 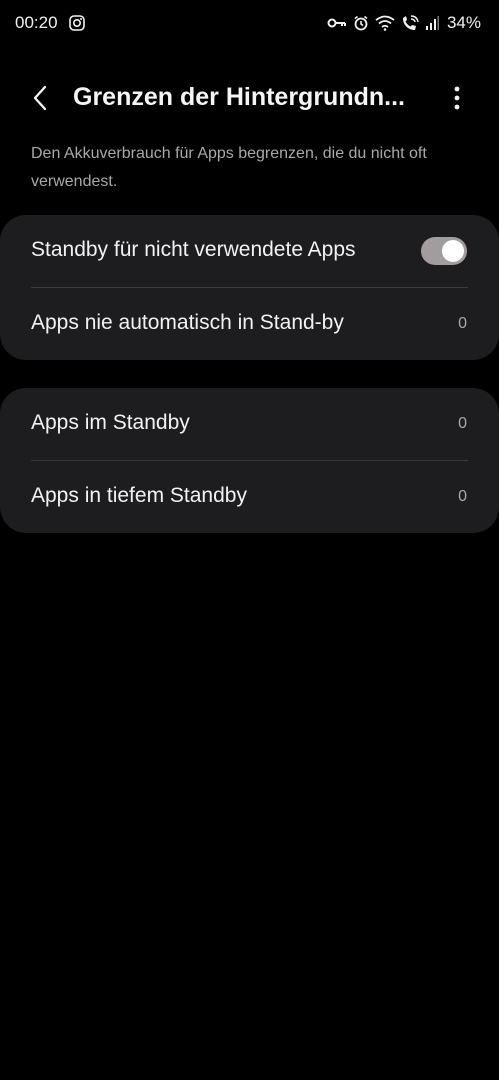 I want to click on setting-label: Standby für nicht verwendete Apps, so click(x=193, y=249).